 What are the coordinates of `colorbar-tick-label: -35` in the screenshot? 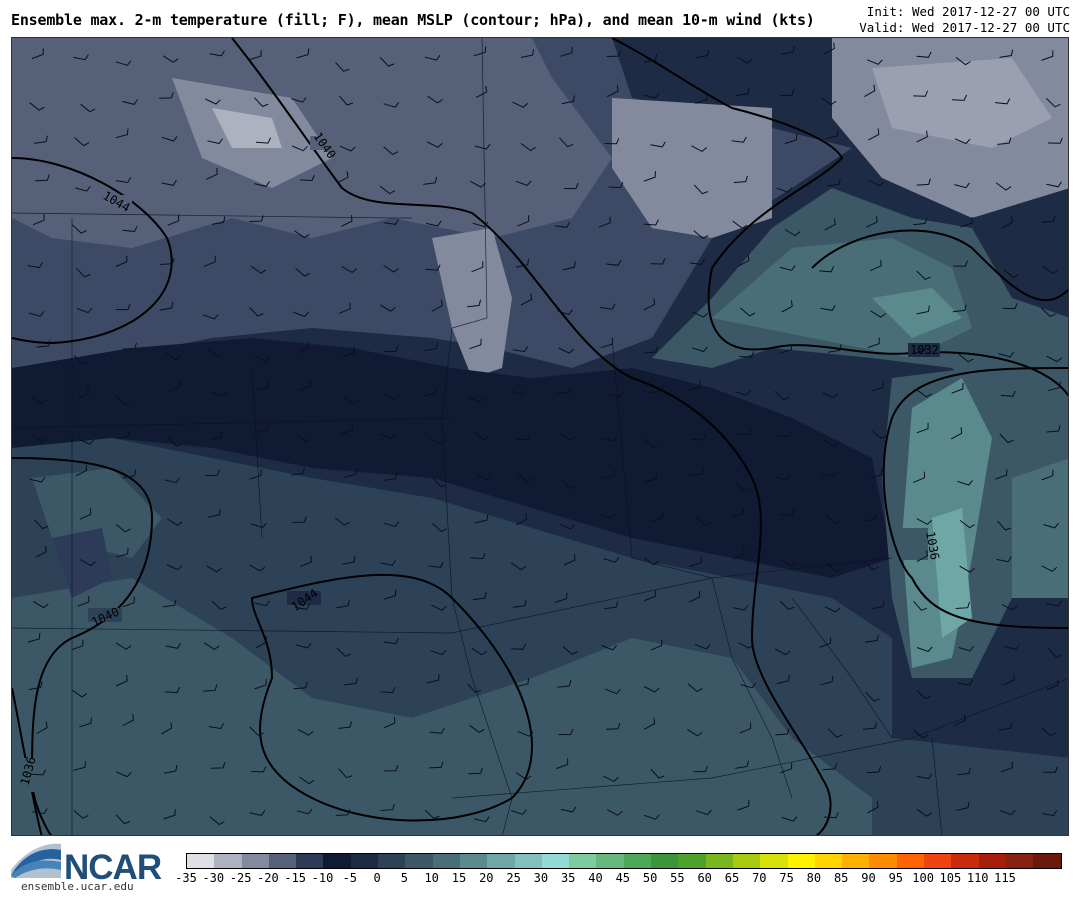 It's located at (186, 878).